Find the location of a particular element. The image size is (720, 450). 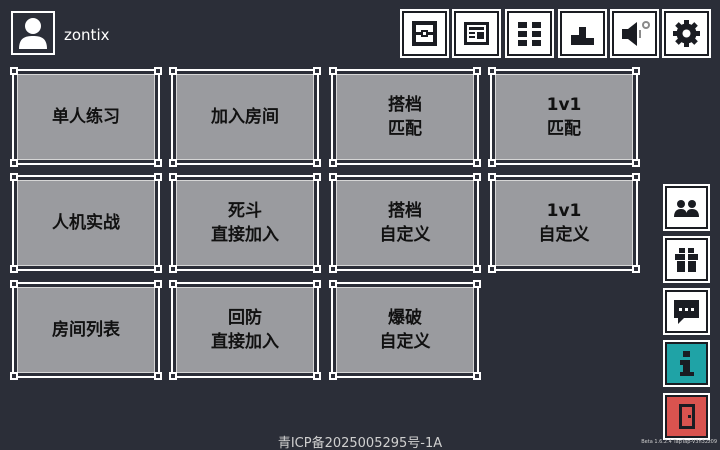

settings-button is located at coordinates (686, 33).